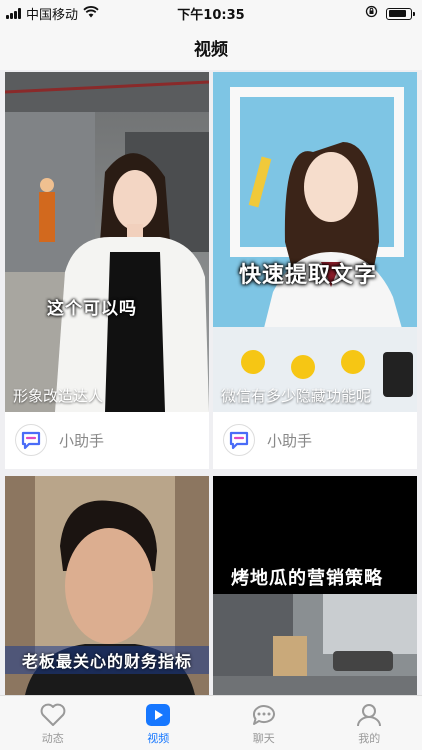 This screenshot has width=422, height=750. What do you see at coordinates (308, 275) in the screenshot?
I see `video-overlay-text: 快速提取文字` at bounding box center [308, 275].